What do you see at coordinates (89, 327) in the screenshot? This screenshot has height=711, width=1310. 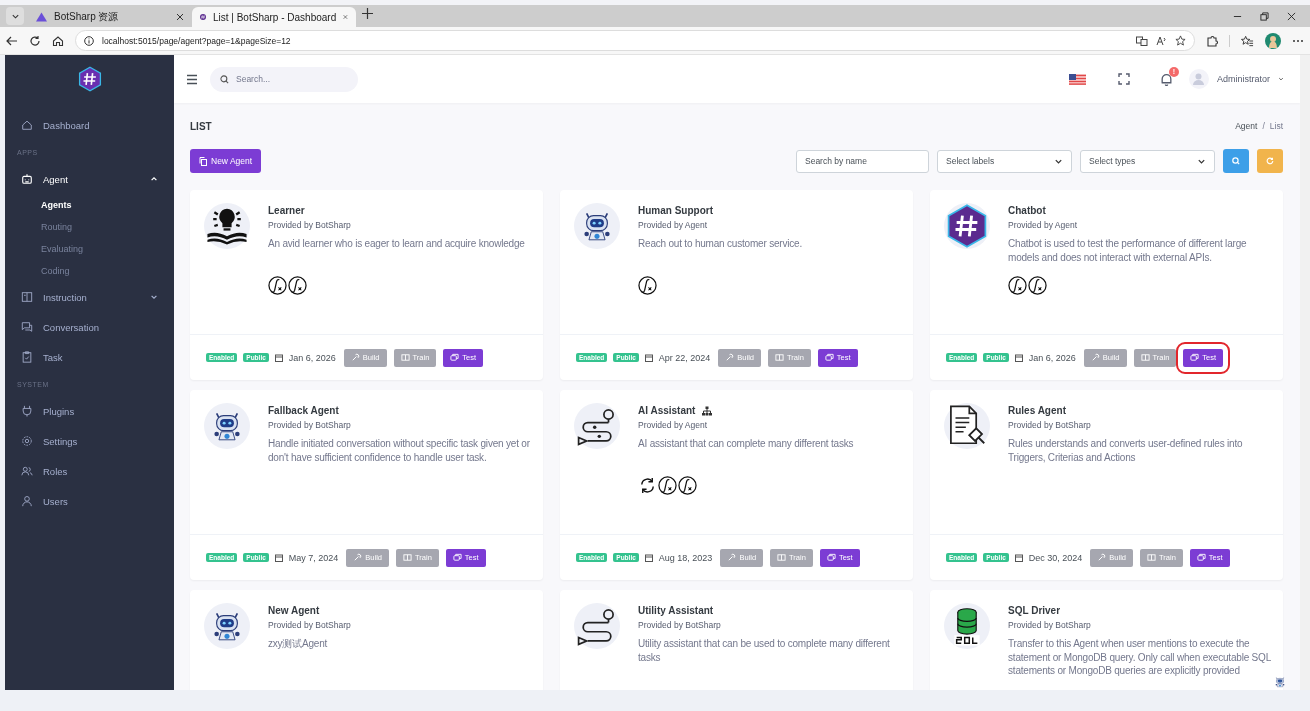 I see `sidebar-item: Conversation` at bounding box center [89, 327].